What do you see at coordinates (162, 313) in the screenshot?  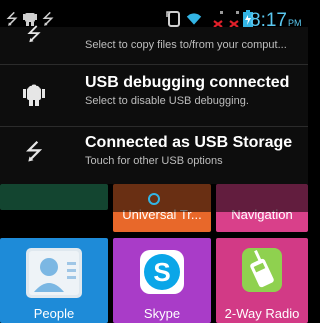 I see `skype-tile-label: Skype` at bounding box center [162, 313].